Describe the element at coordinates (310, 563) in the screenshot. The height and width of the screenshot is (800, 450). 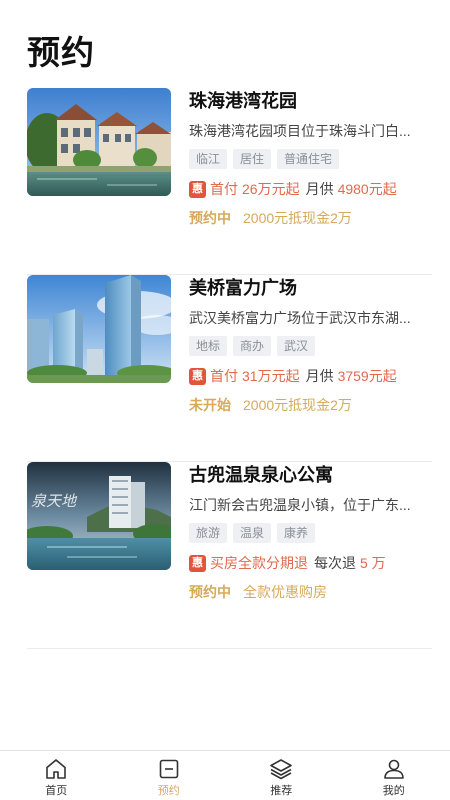
I see `price-row: 惠 买房全款分期退 每次退 5 万` at that location.